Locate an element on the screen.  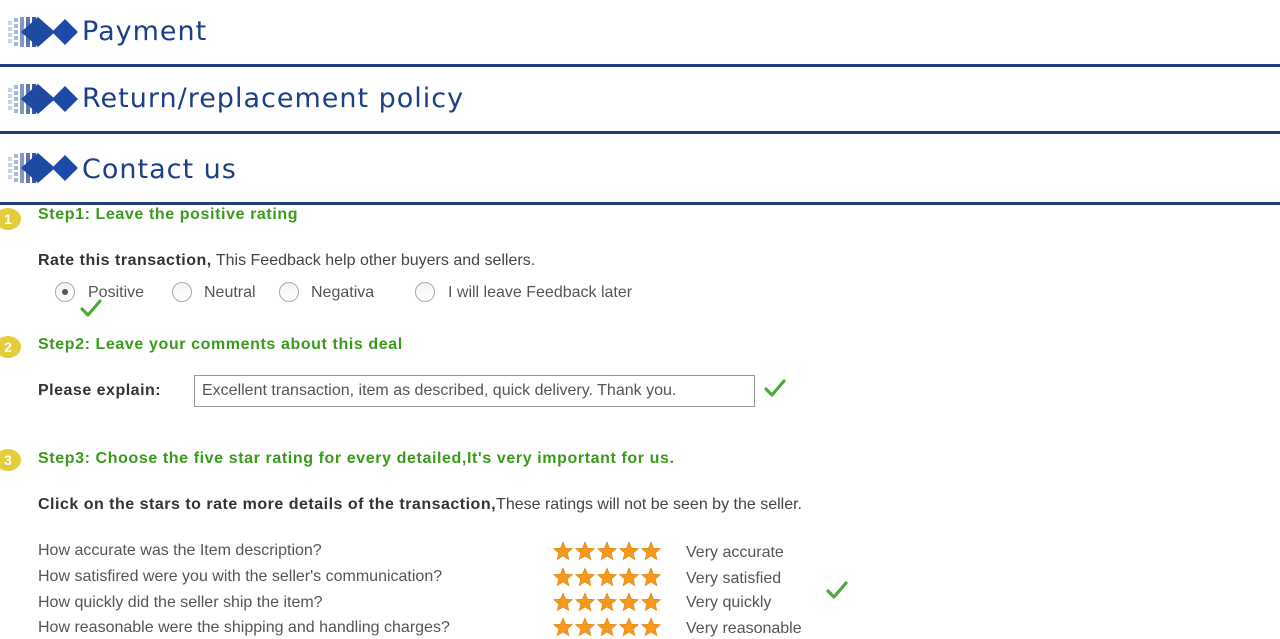
radio-neutral is located at coordinates (182, 292).